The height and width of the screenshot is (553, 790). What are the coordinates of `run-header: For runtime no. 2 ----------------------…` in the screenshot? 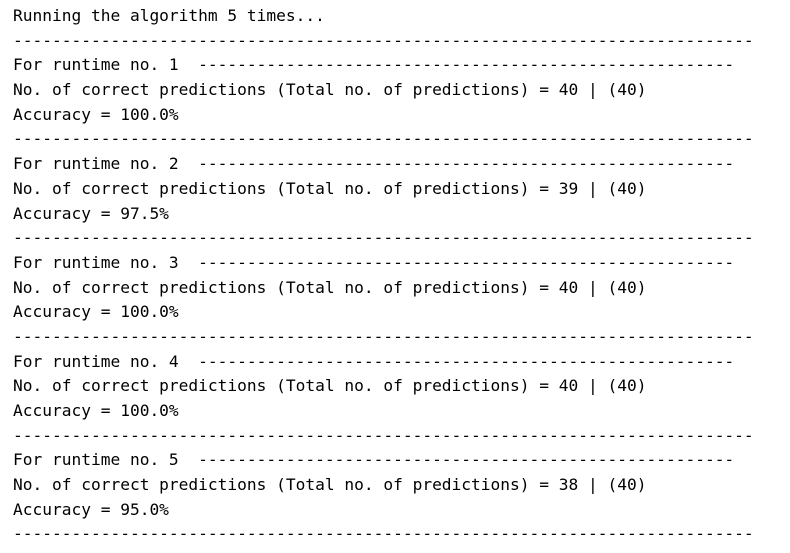 It's located at (374, 164).